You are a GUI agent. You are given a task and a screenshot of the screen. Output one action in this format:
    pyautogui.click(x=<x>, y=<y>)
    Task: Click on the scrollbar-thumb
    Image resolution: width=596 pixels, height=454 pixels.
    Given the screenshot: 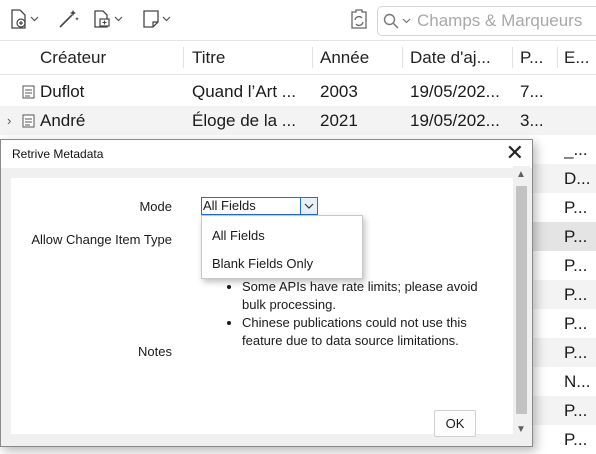 What is the action you would take?
    pyautogui.click(x=521, y=300)
    